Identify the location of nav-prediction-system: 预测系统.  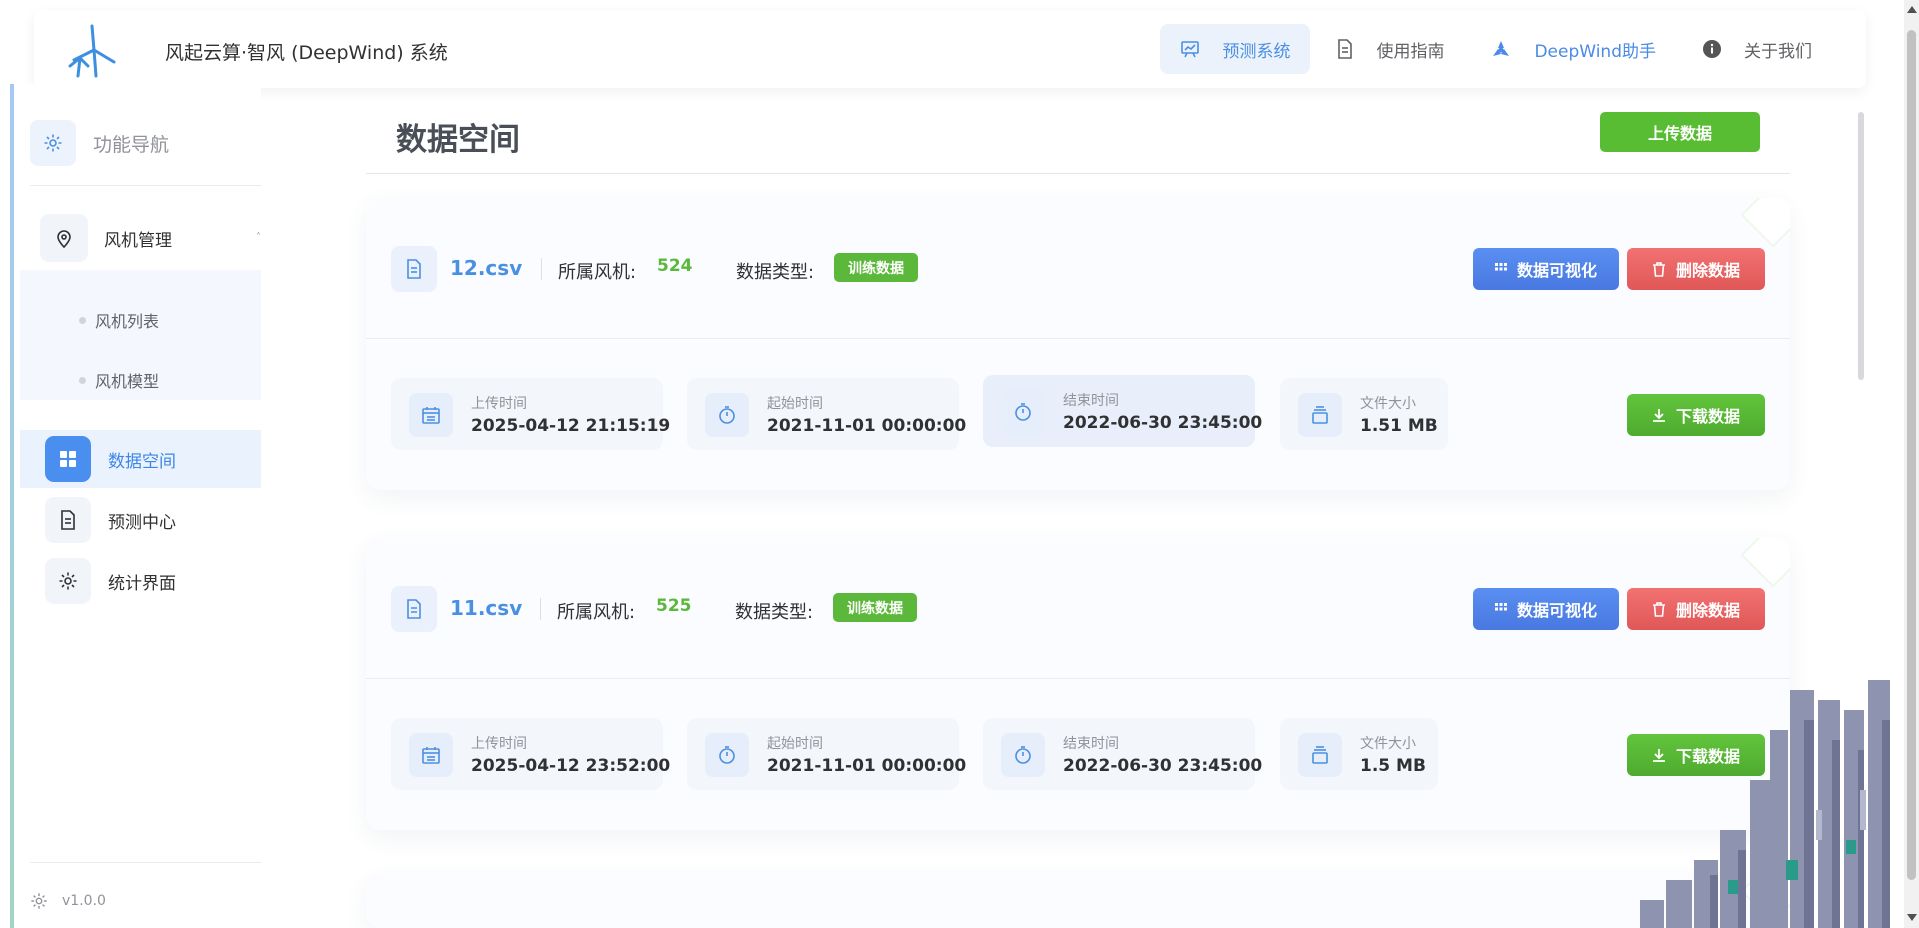
(1235, 49).